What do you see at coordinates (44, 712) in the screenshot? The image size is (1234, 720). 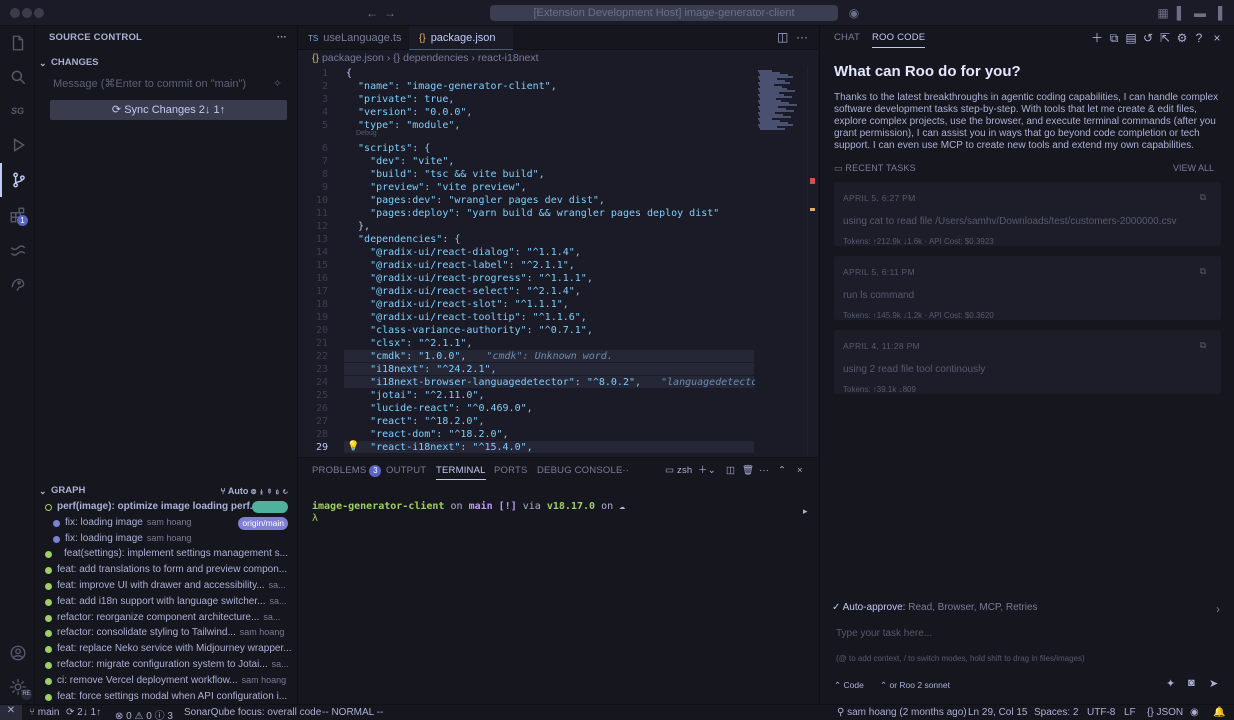 I see `branch-status: ⑂ main` at bounding box center [44, 712].